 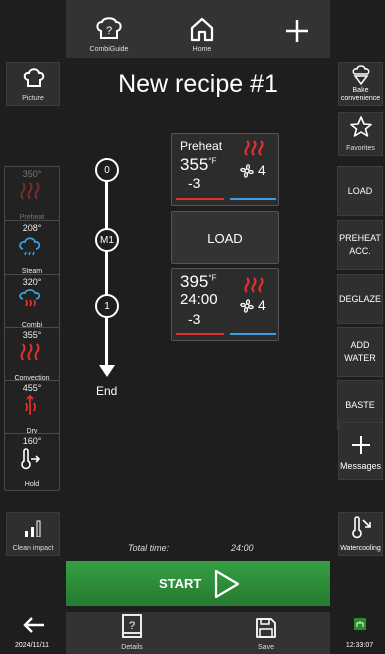 What do you see at coordinates (30, 352) in the screenshot?
I see `convection-heat-icon` at bounding box center [30, 352].